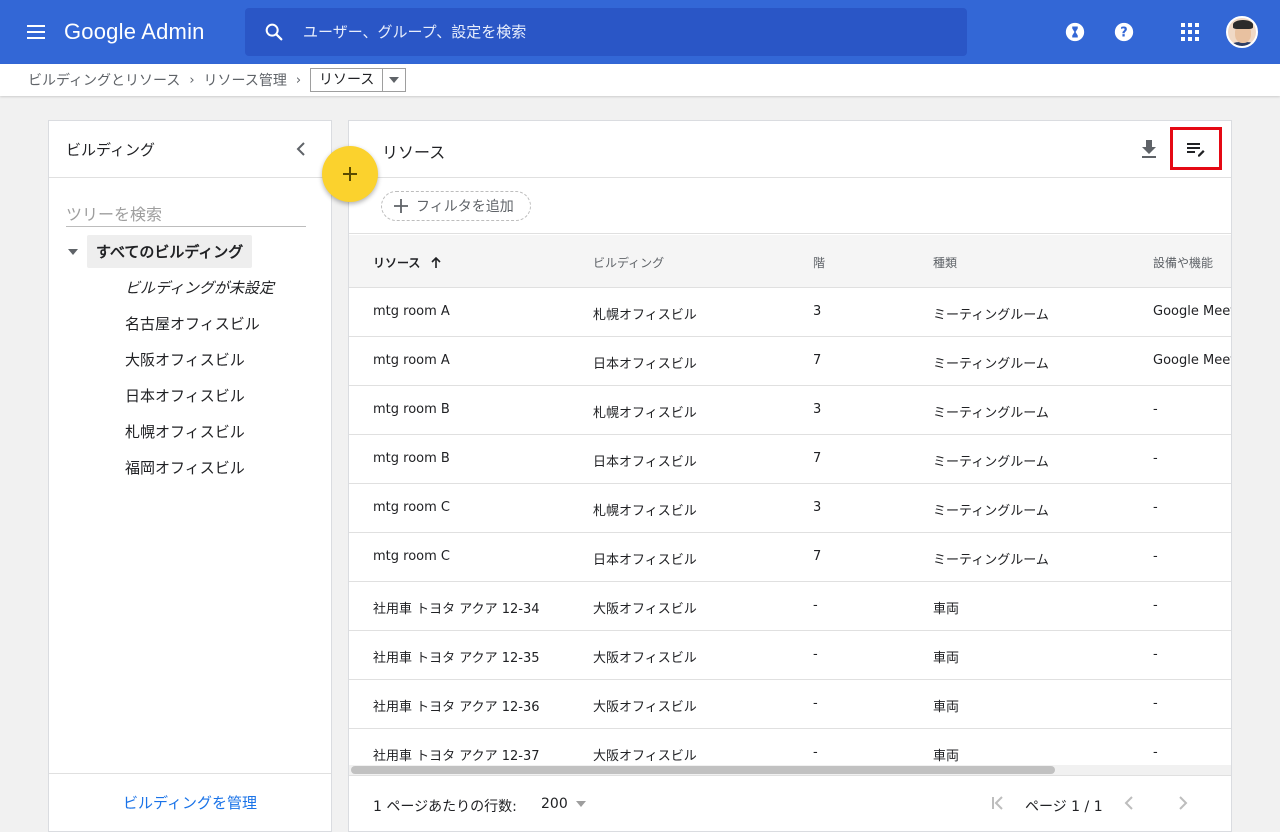  I want to click on breadcrumb-current-select: リソース, so click(358, 80).